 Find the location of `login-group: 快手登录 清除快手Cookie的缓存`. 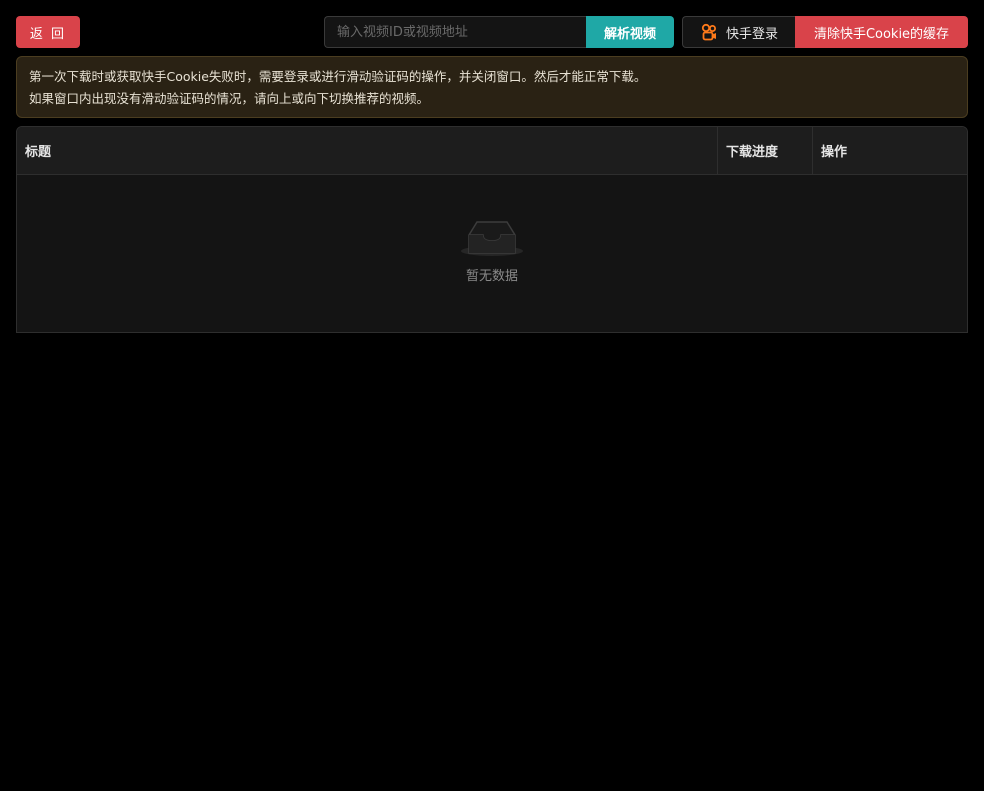

login-group: 快手登录 清除快手Cookie的缓存 is located at coordinates (825, 32).